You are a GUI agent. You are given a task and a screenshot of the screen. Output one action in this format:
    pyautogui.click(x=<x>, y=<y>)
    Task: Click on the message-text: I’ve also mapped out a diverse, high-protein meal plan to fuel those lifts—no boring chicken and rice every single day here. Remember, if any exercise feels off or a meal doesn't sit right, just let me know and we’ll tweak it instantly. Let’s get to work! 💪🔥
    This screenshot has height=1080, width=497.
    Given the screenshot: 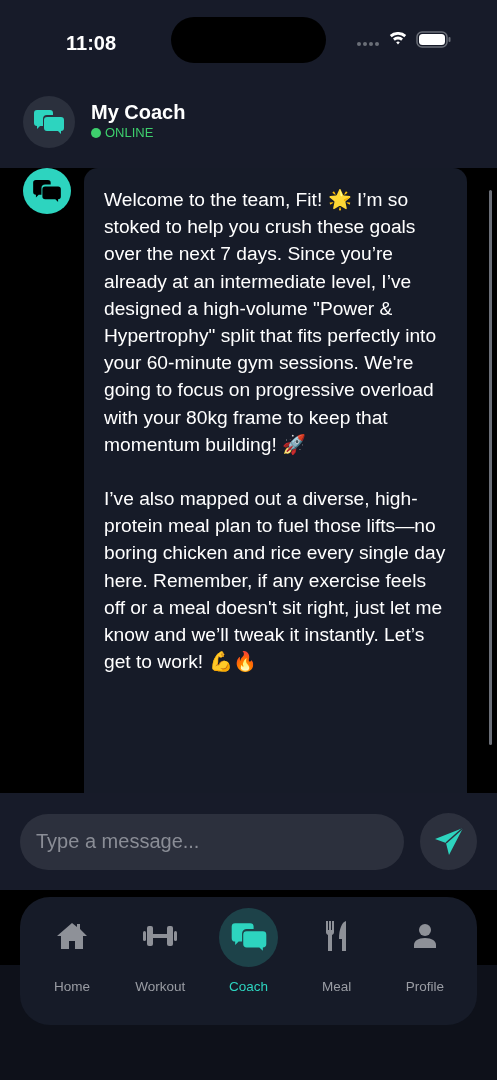 What is the action you would take?
    pyautogui.click(x=275, y=581)
    